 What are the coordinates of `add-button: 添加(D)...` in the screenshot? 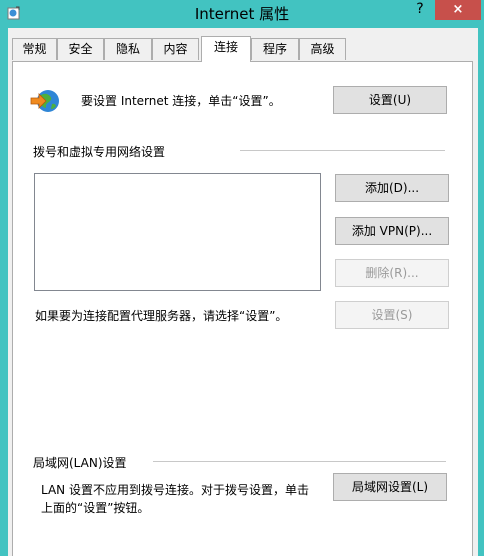 It's located at (392, 188).